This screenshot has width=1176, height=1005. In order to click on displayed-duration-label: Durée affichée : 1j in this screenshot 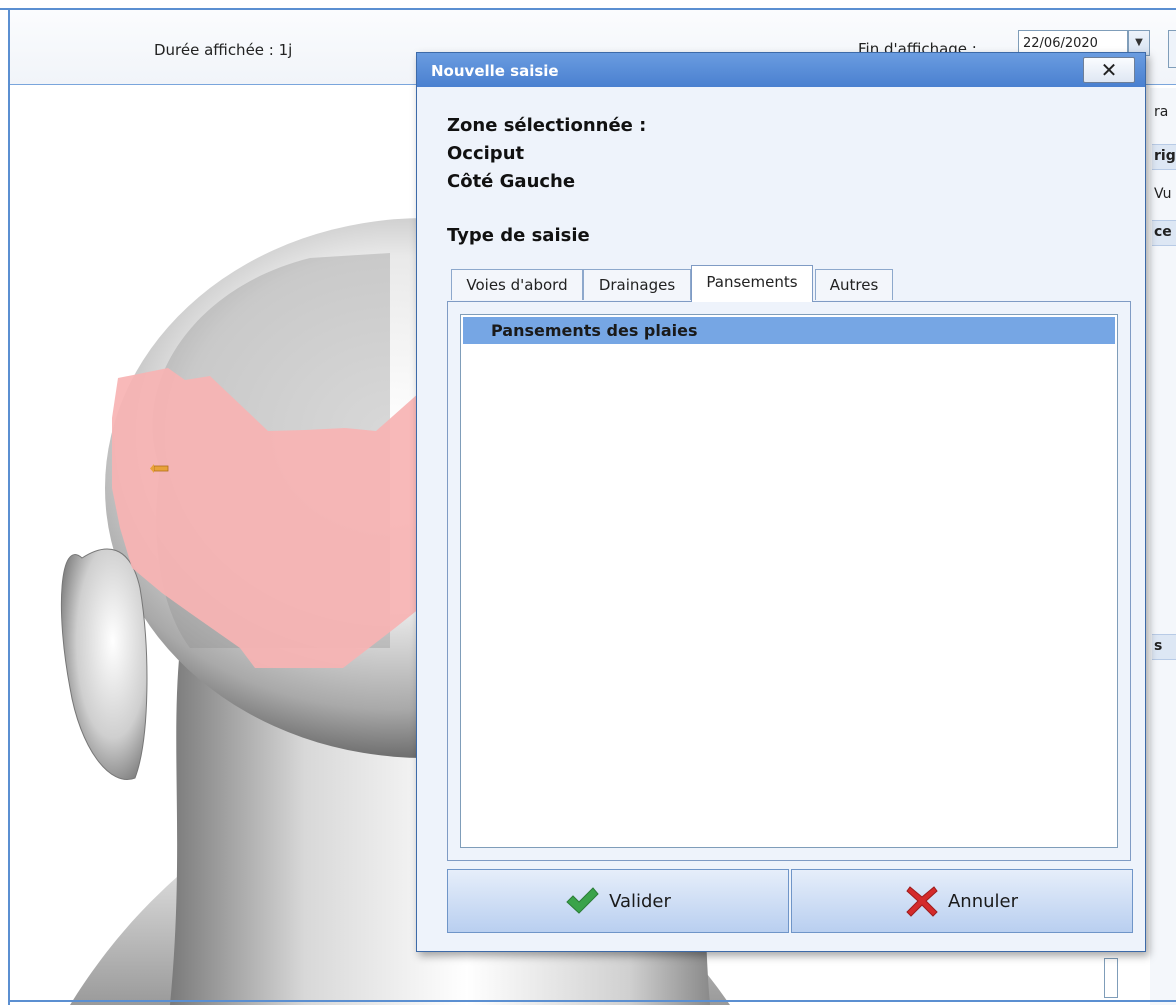, I will do `click(223, 50)`.